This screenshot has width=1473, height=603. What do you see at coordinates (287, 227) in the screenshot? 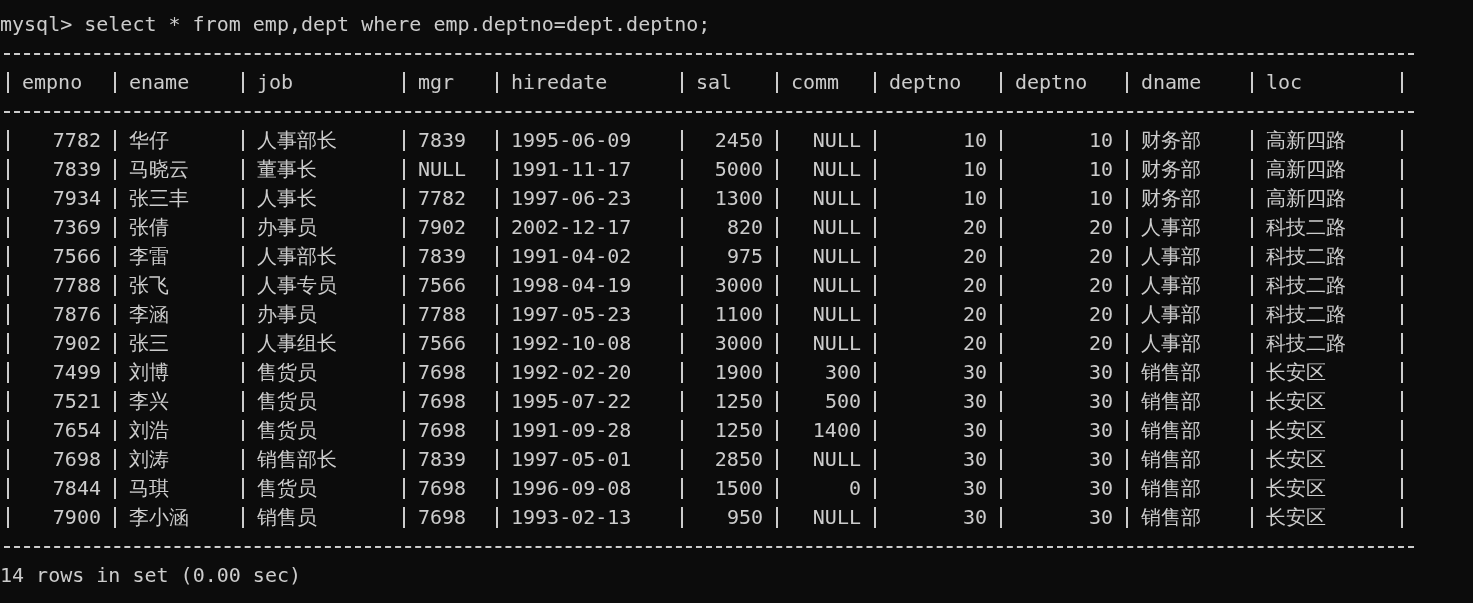
I see `table-cell: 办事员` at bounding box center [287, 227].